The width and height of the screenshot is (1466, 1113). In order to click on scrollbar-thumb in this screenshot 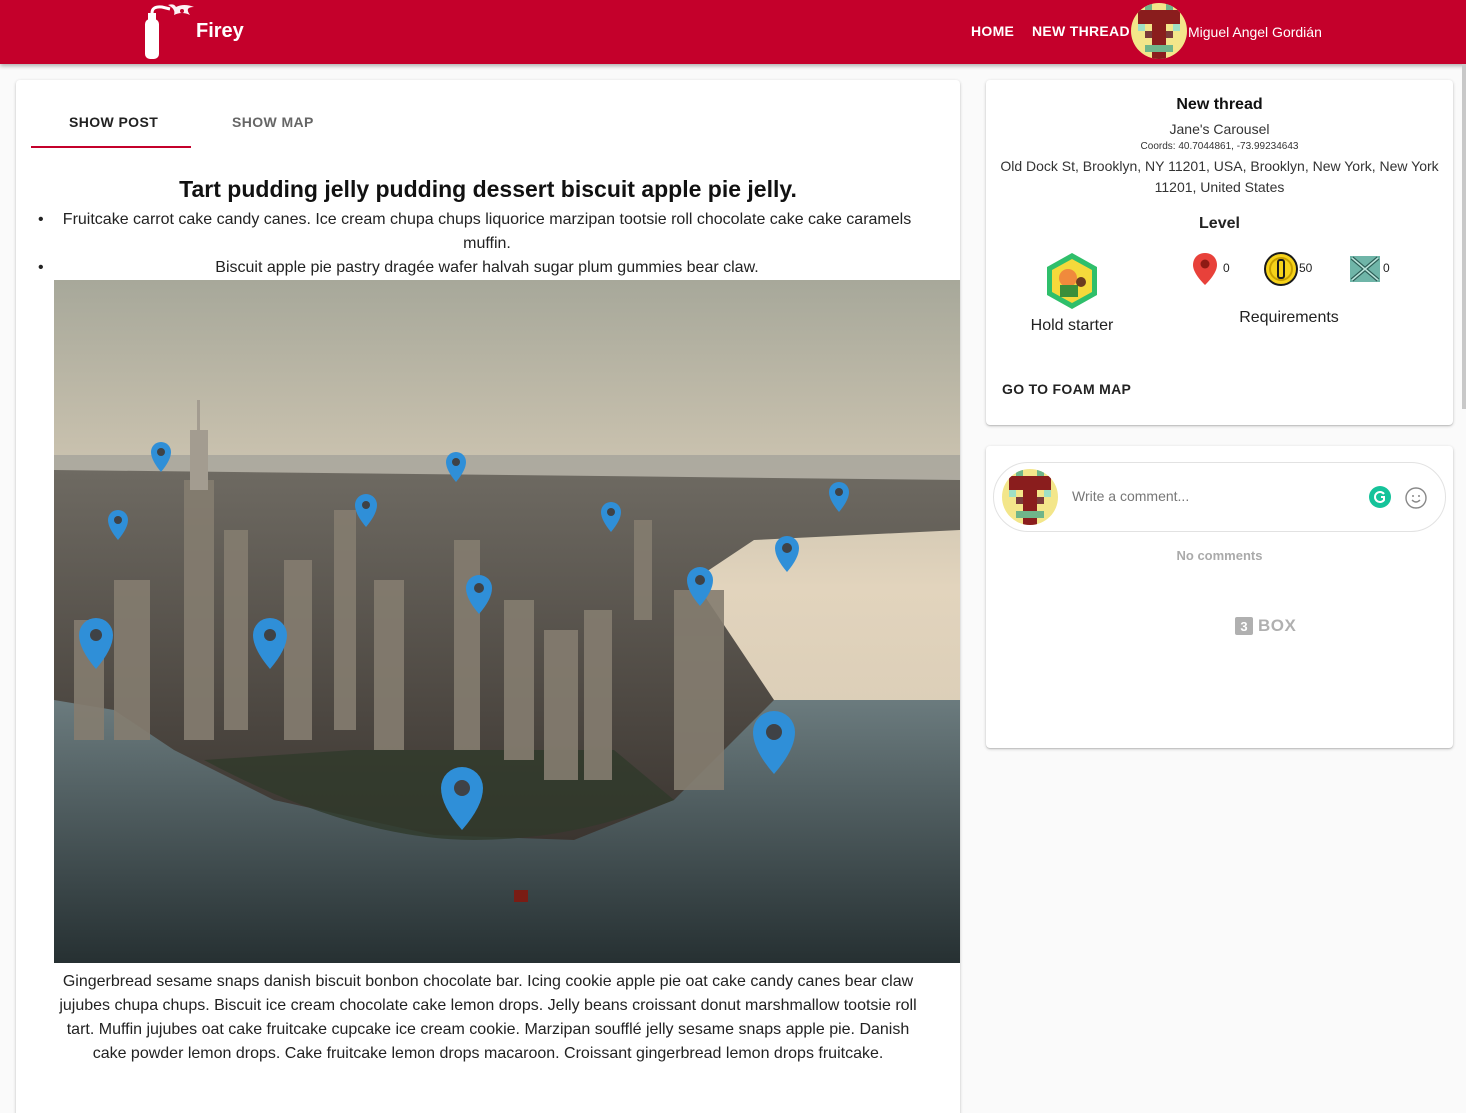, I will do `click(1464, 236)`.